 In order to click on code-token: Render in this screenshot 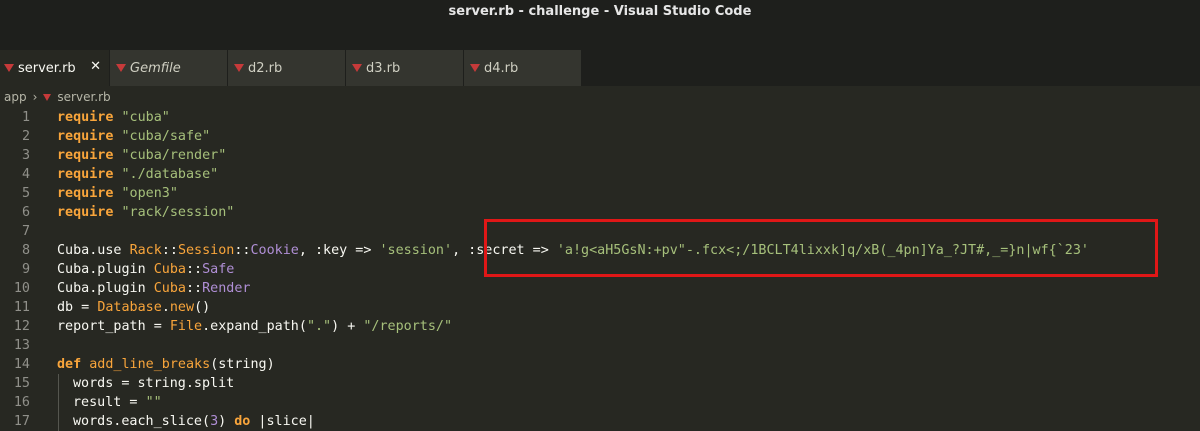, I will do `click(226, 288)`.